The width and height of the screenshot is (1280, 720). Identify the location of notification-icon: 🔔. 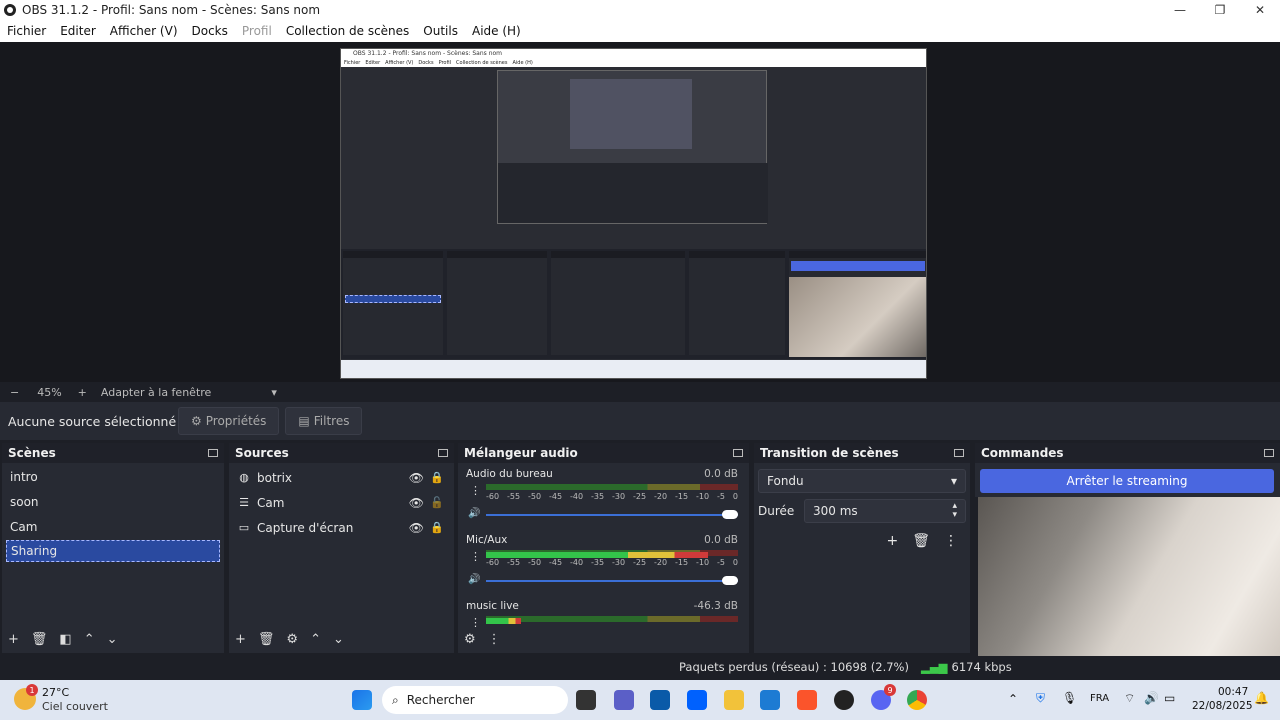
(1261, 698).